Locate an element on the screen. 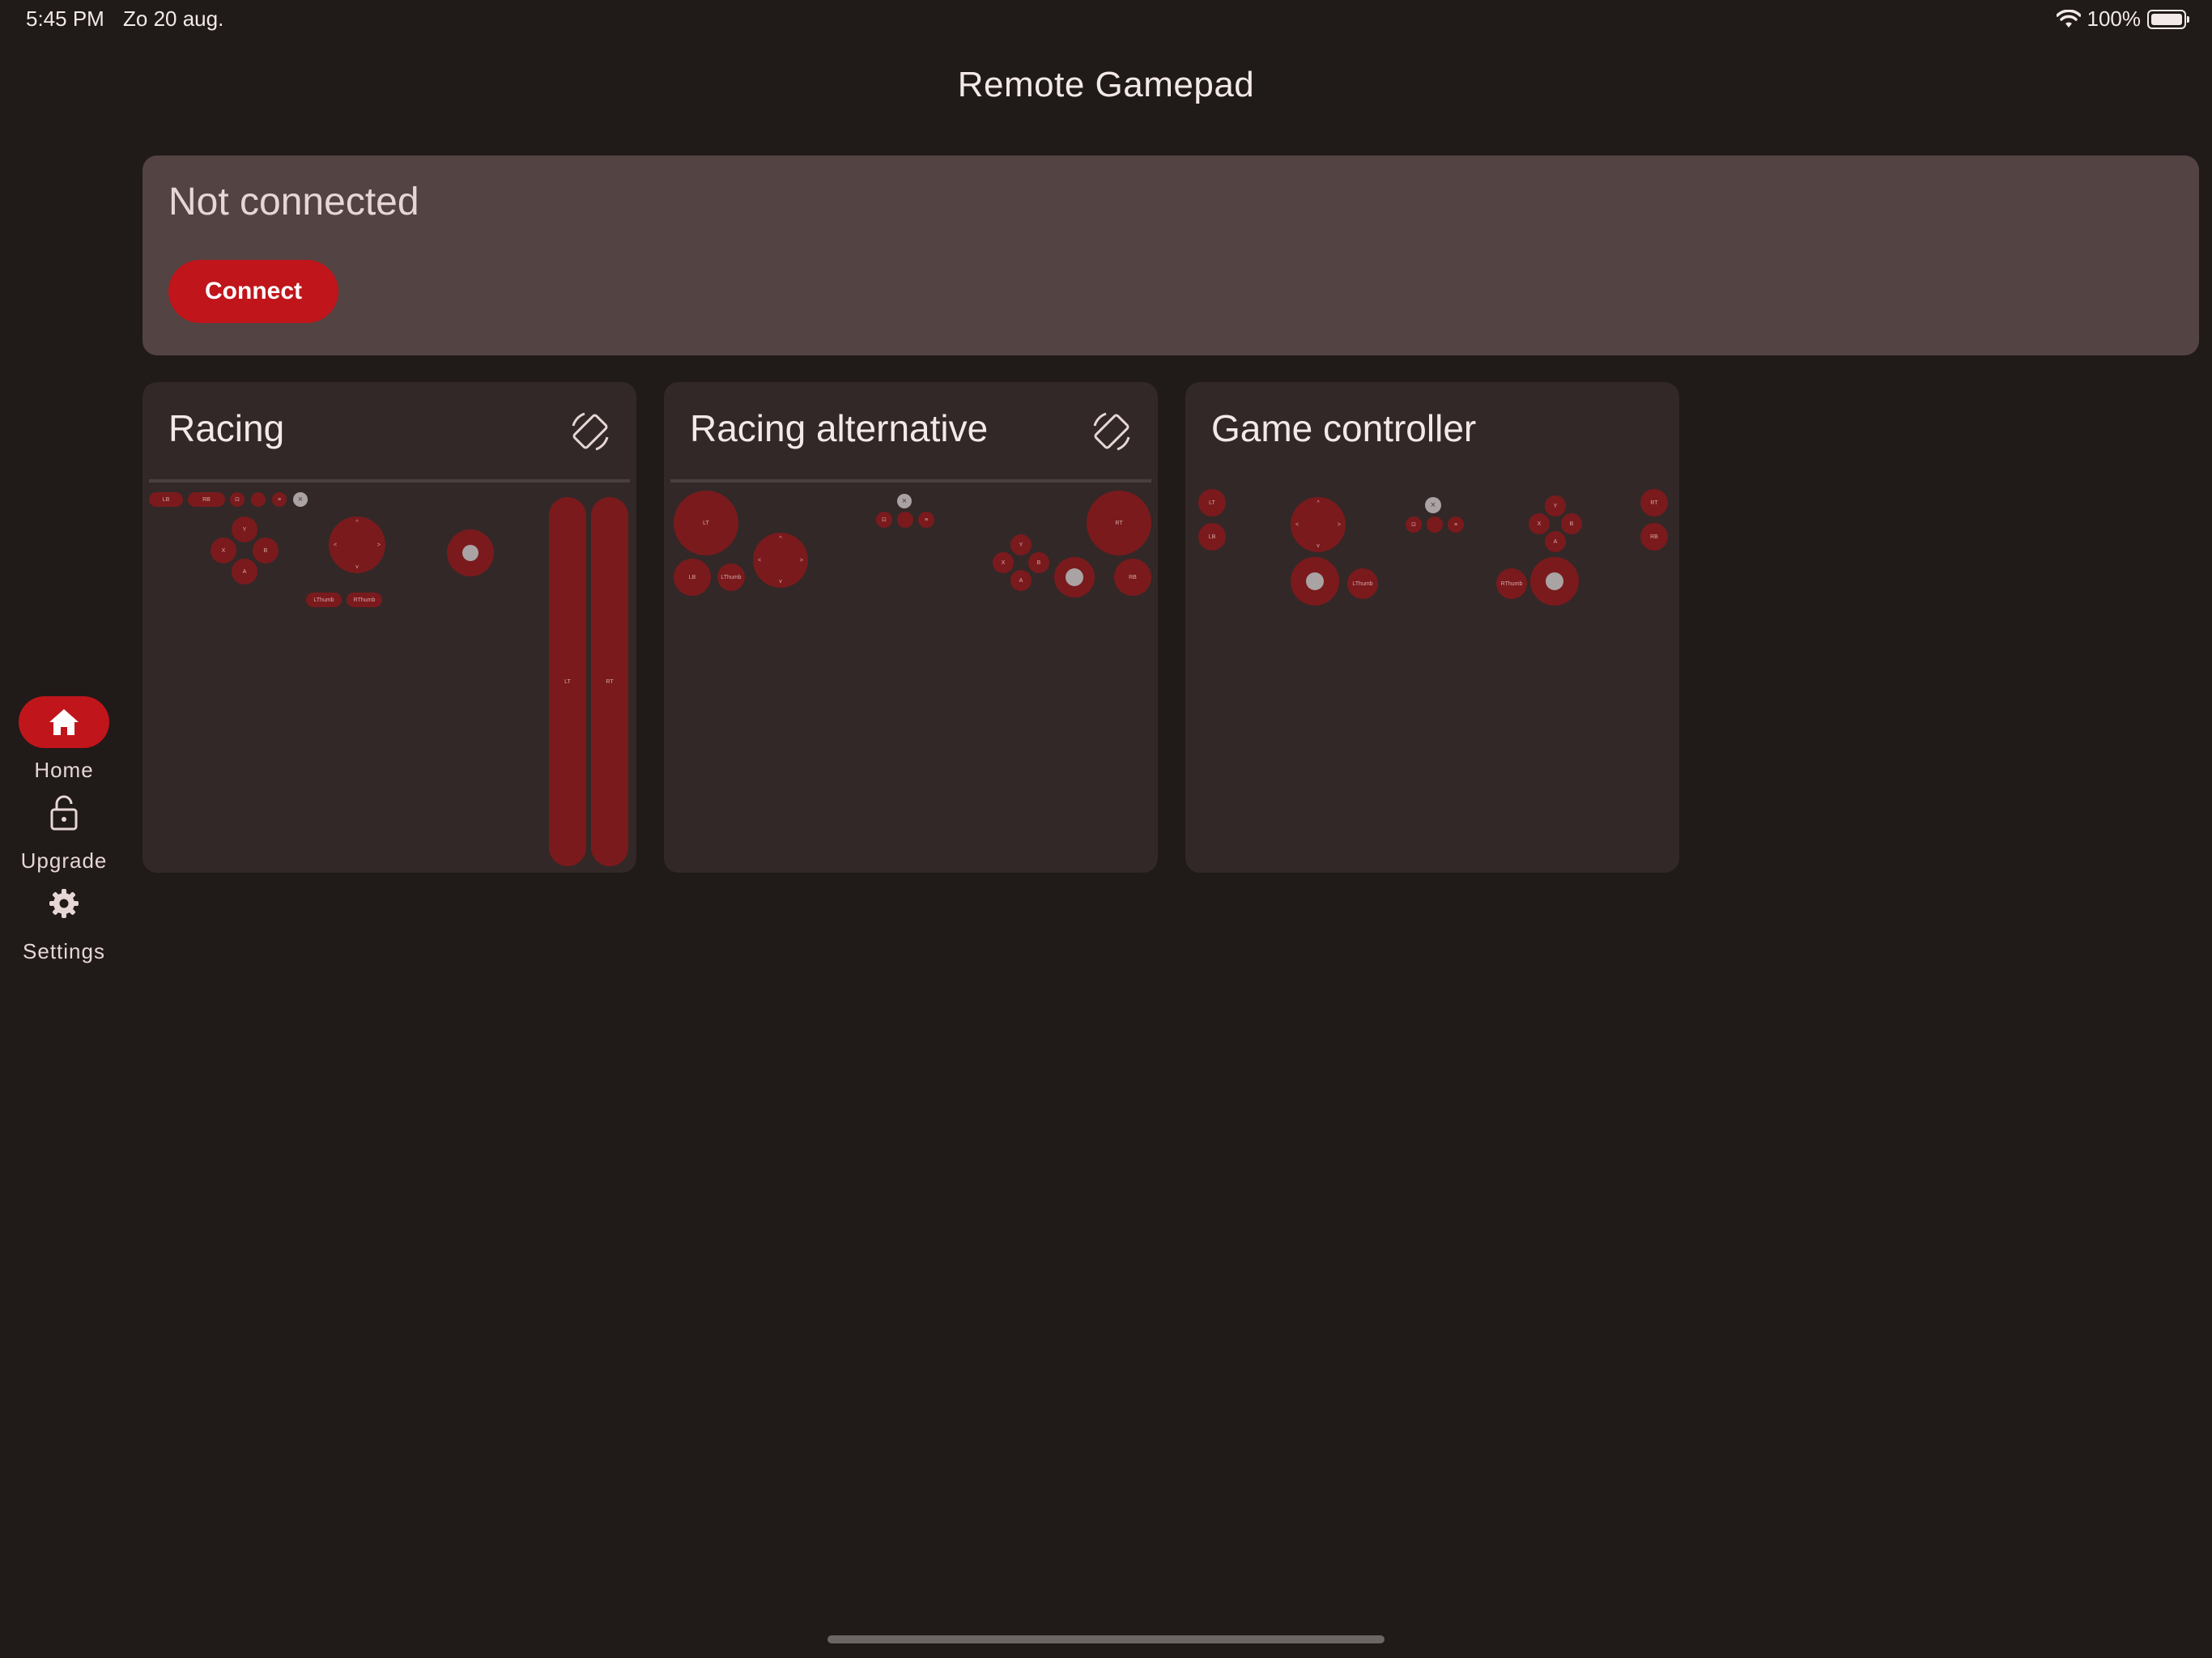  status-date: Zo 20 aug. is located at coordinates (174, 18).